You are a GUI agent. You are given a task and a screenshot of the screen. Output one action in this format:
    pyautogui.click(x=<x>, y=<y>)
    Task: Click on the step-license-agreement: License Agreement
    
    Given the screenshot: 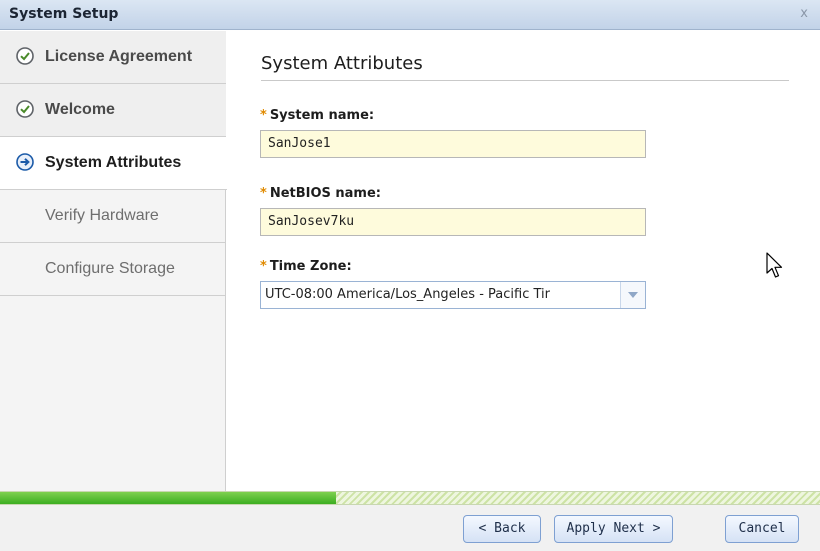 What is the action you would take?
    pyautogui.click(x=113, y=57)
    